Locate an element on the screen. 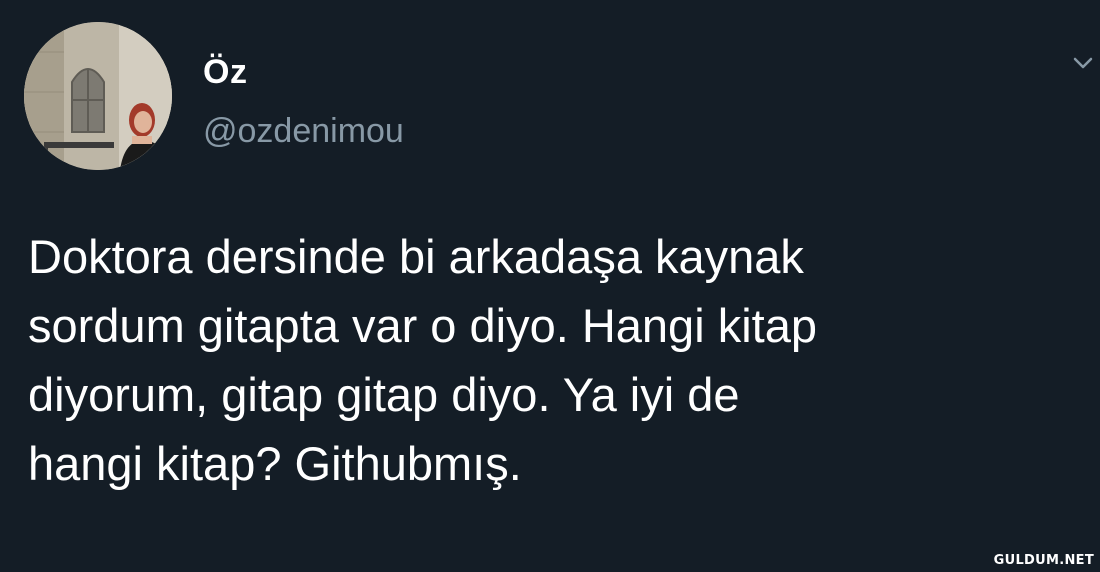  avatar is located at coordinates (98, 96).